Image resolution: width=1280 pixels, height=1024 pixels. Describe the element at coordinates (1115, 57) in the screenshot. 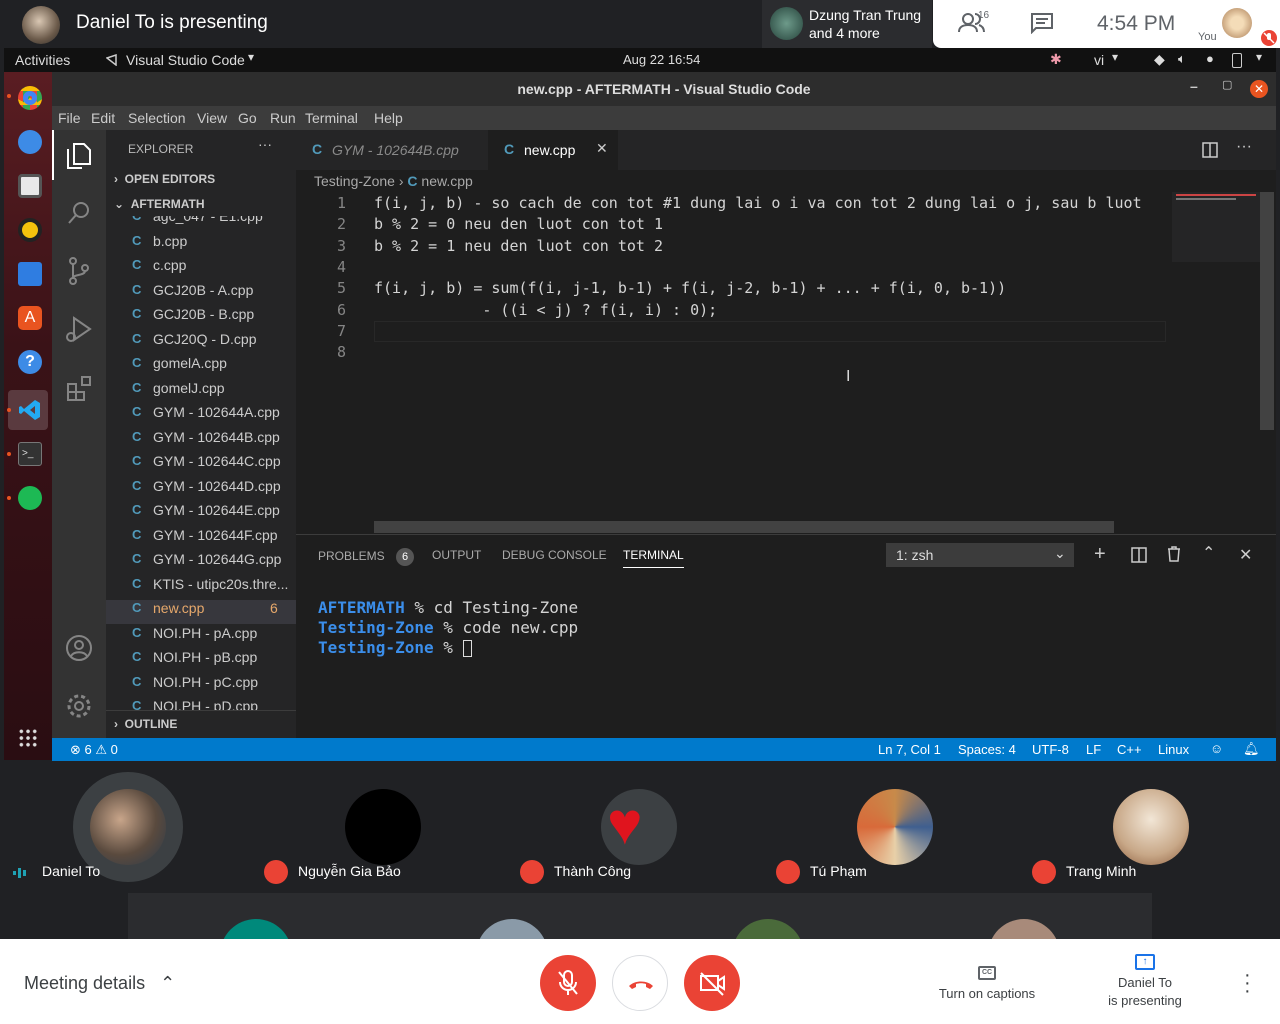

I see `language-caret-icon: ▾` at that location.